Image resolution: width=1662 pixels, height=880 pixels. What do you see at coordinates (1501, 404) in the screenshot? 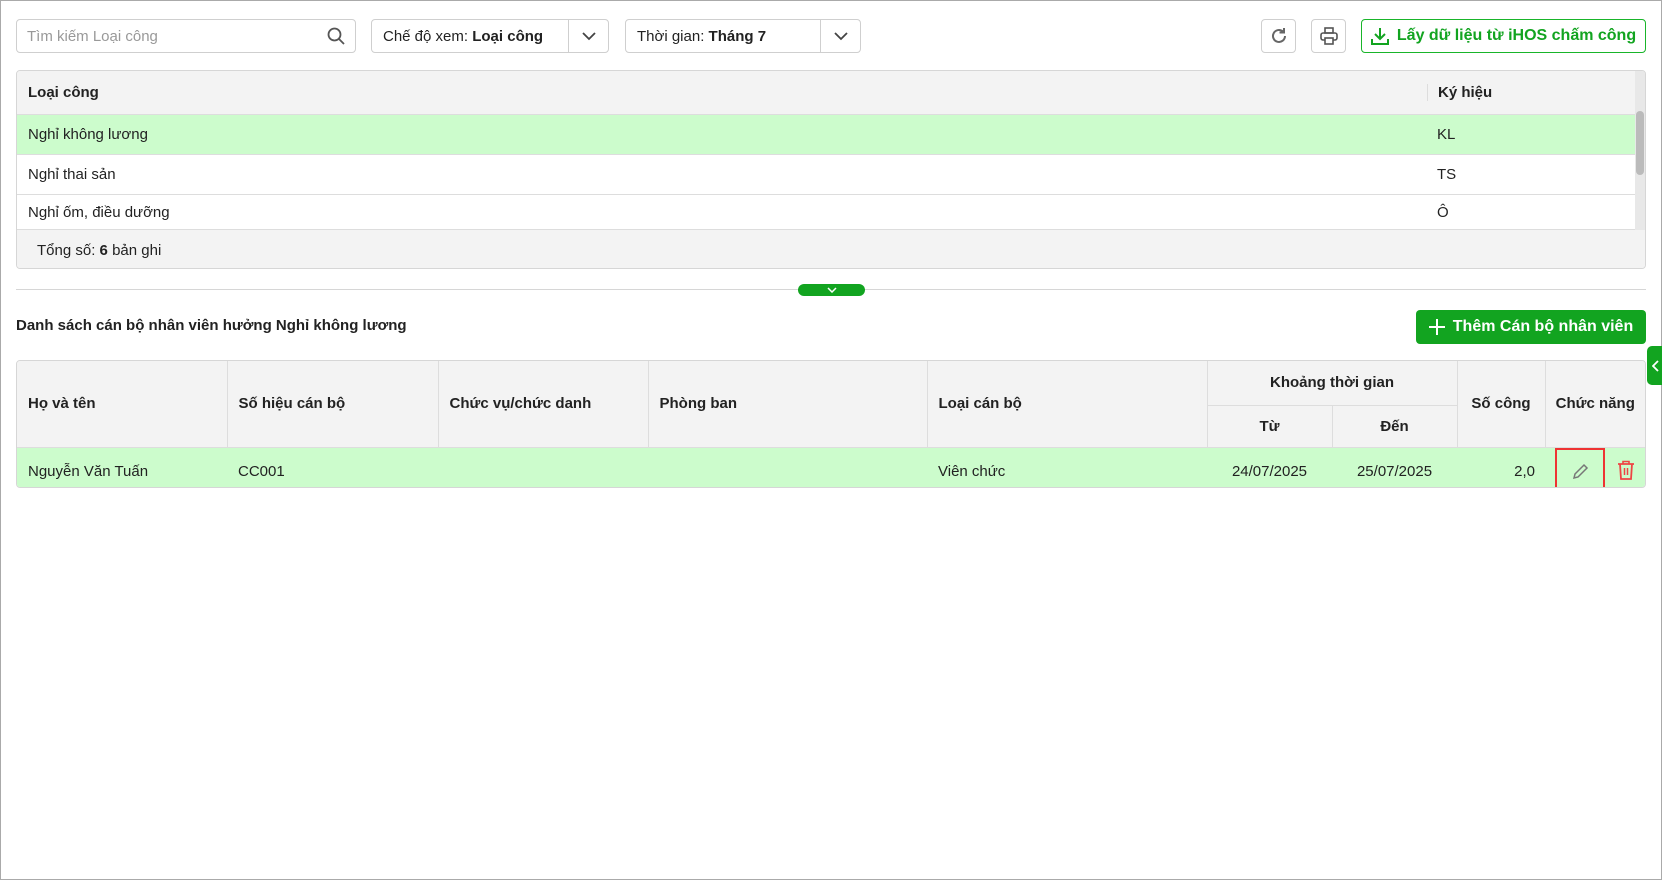
I see `header-days: Số công` at bounding box center [1501, 404].